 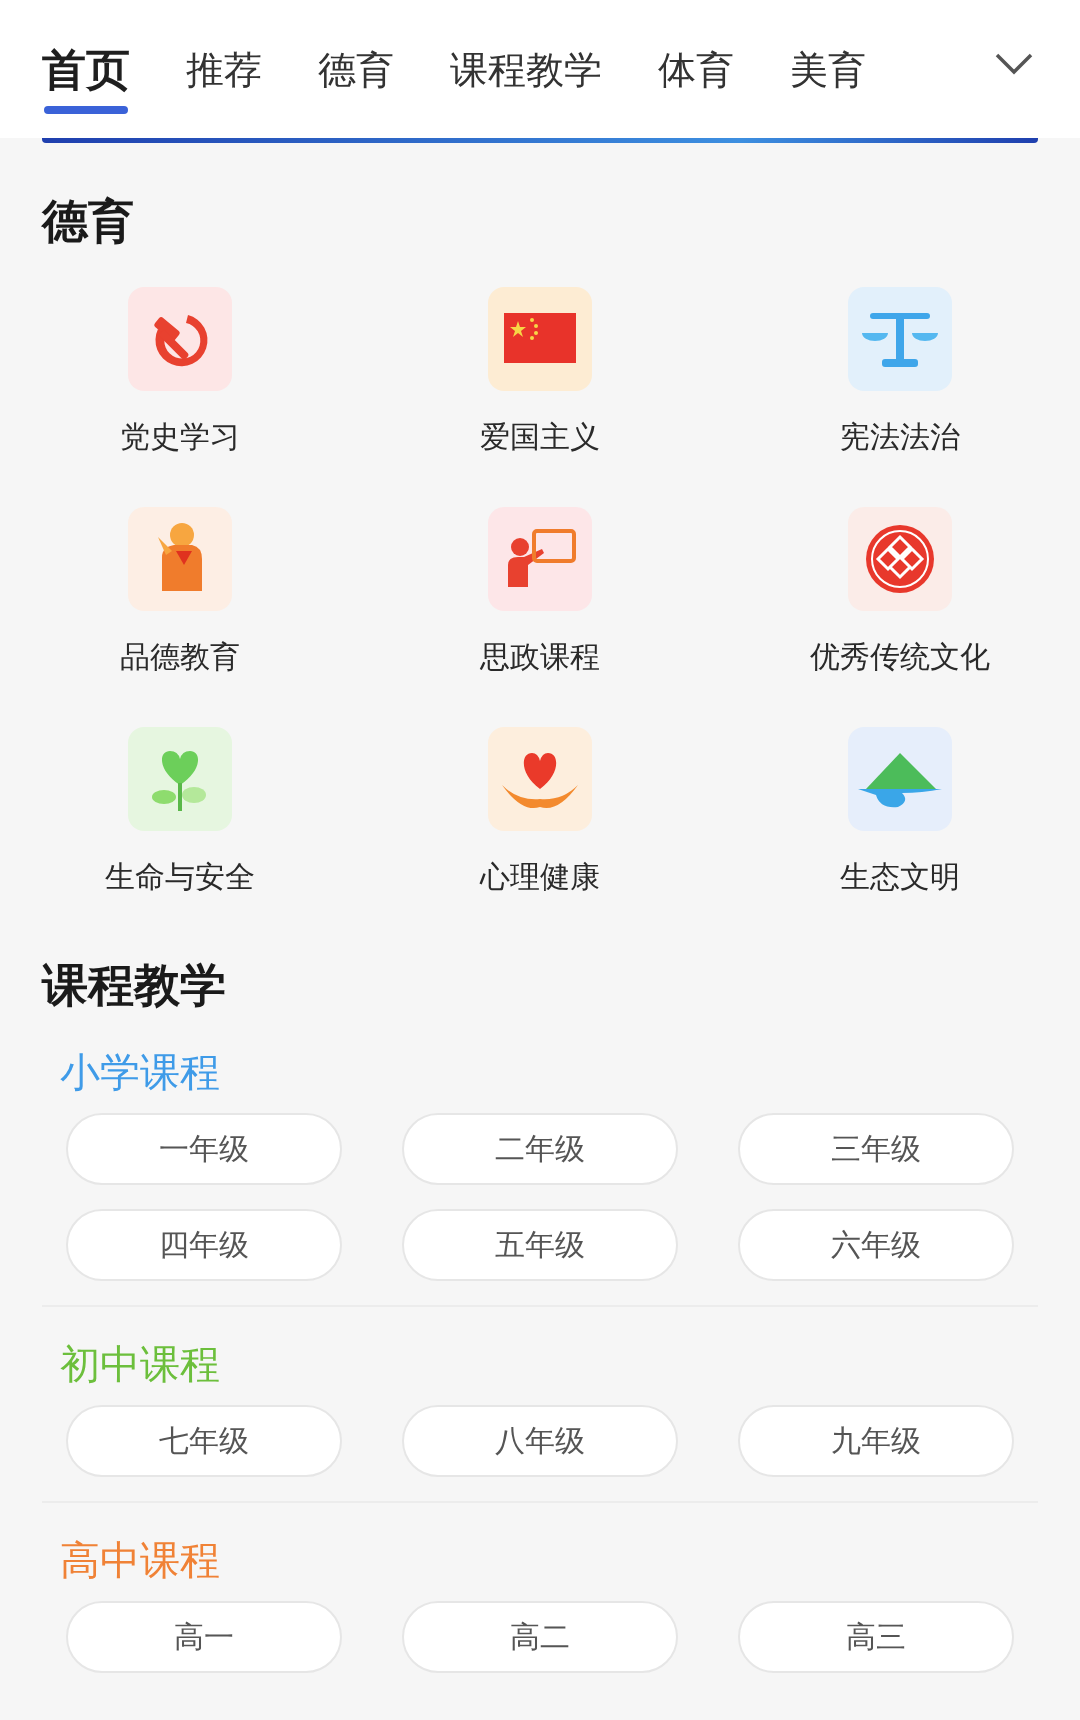 I want to click on mountain-lake-icon, so click(x=900, y=780).